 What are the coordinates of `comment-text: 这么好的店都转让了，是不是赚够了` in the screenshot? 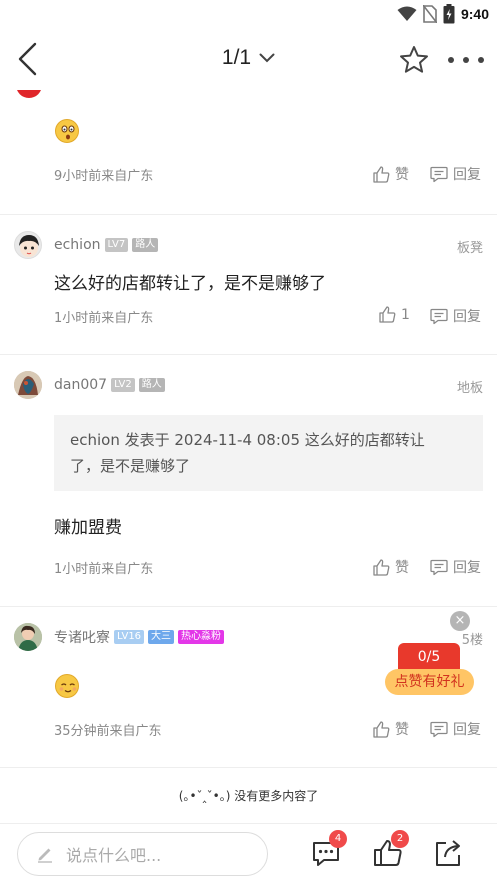 It's located at (190, 284).